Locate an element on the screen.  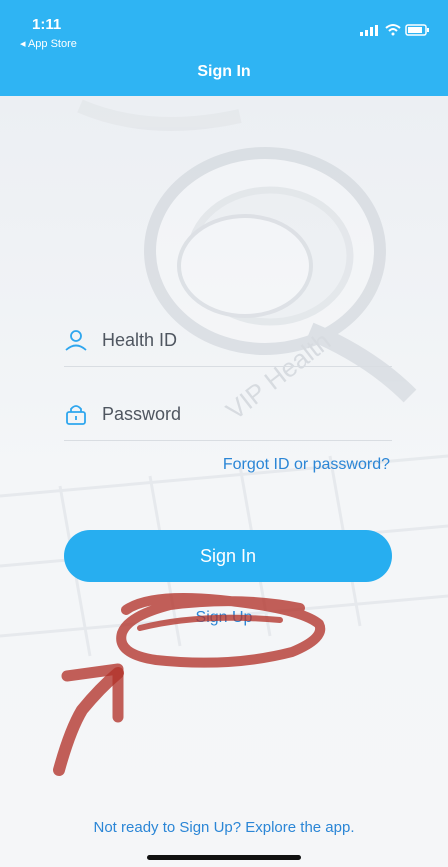
battery-icon is located at coordinates (417, 30).